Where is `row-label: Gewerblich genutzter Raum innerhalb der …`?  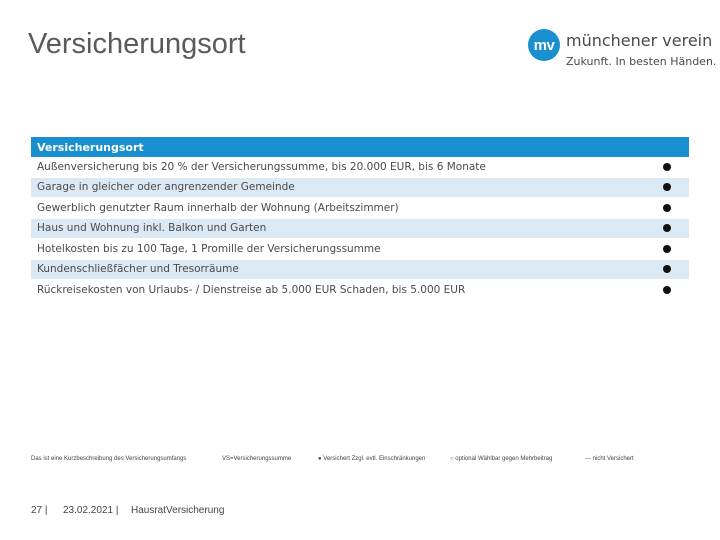
row-label: Gewerblich genutzter Raum innerhalb der … is located at coordinates (218, 207).